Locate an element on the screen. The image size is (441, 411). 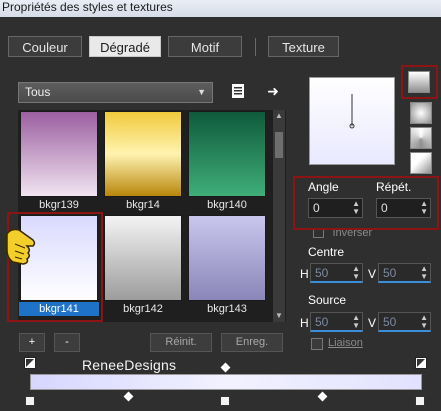
source-v-stepper: 50 ▲ ▼ is located at coordinates (404, 322).